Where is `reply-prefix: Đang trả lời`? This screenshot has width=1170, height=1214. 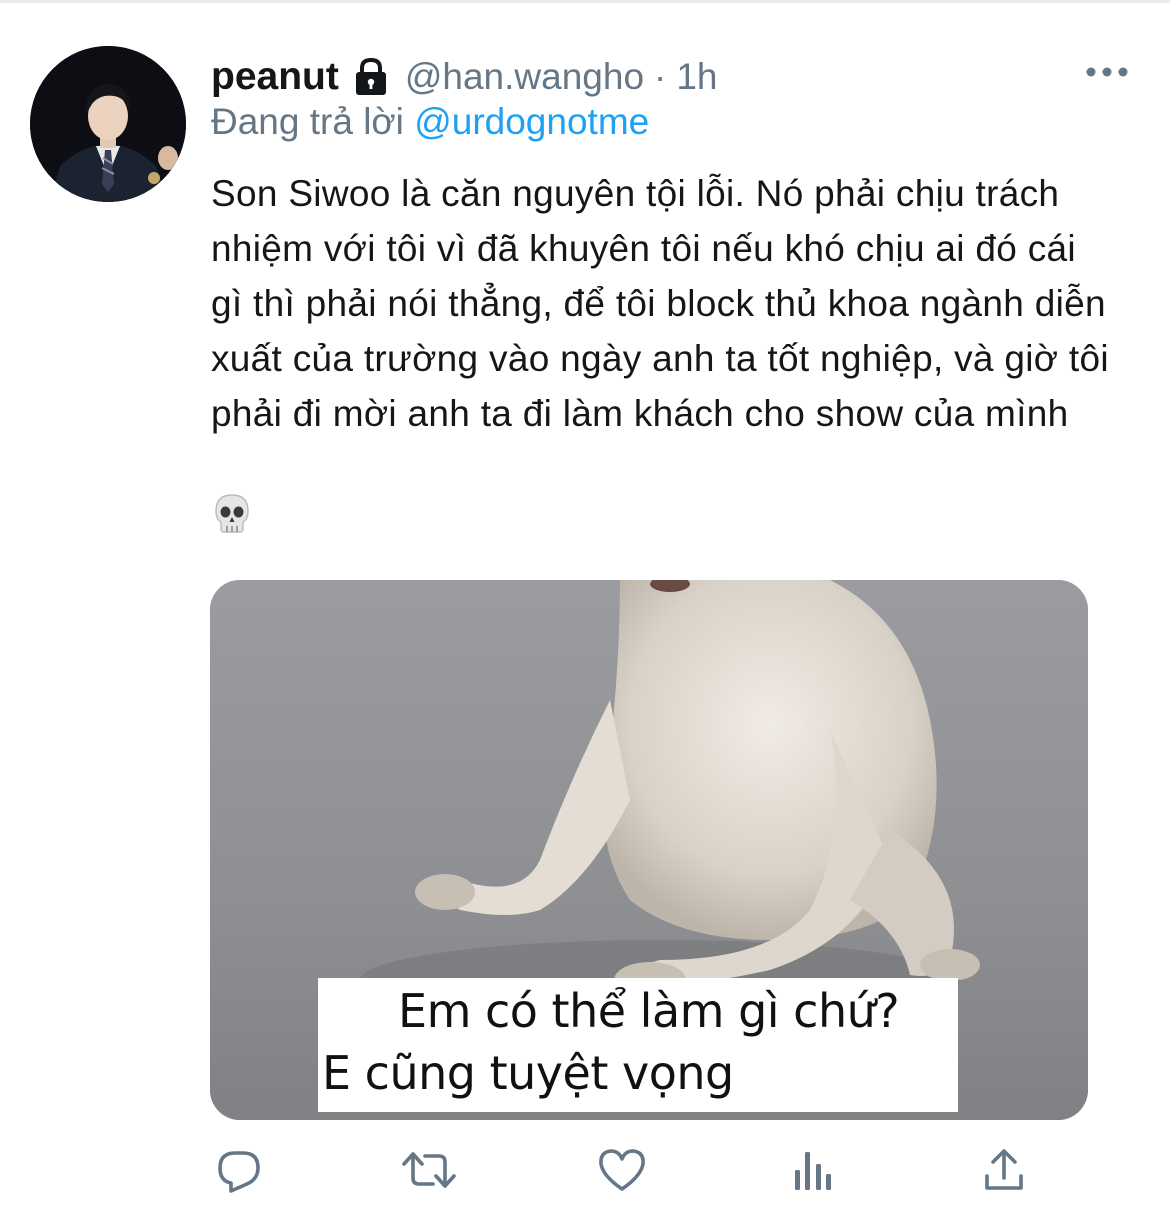 reply-prefix: Đang trả lời is located at coordinates (307, 121).